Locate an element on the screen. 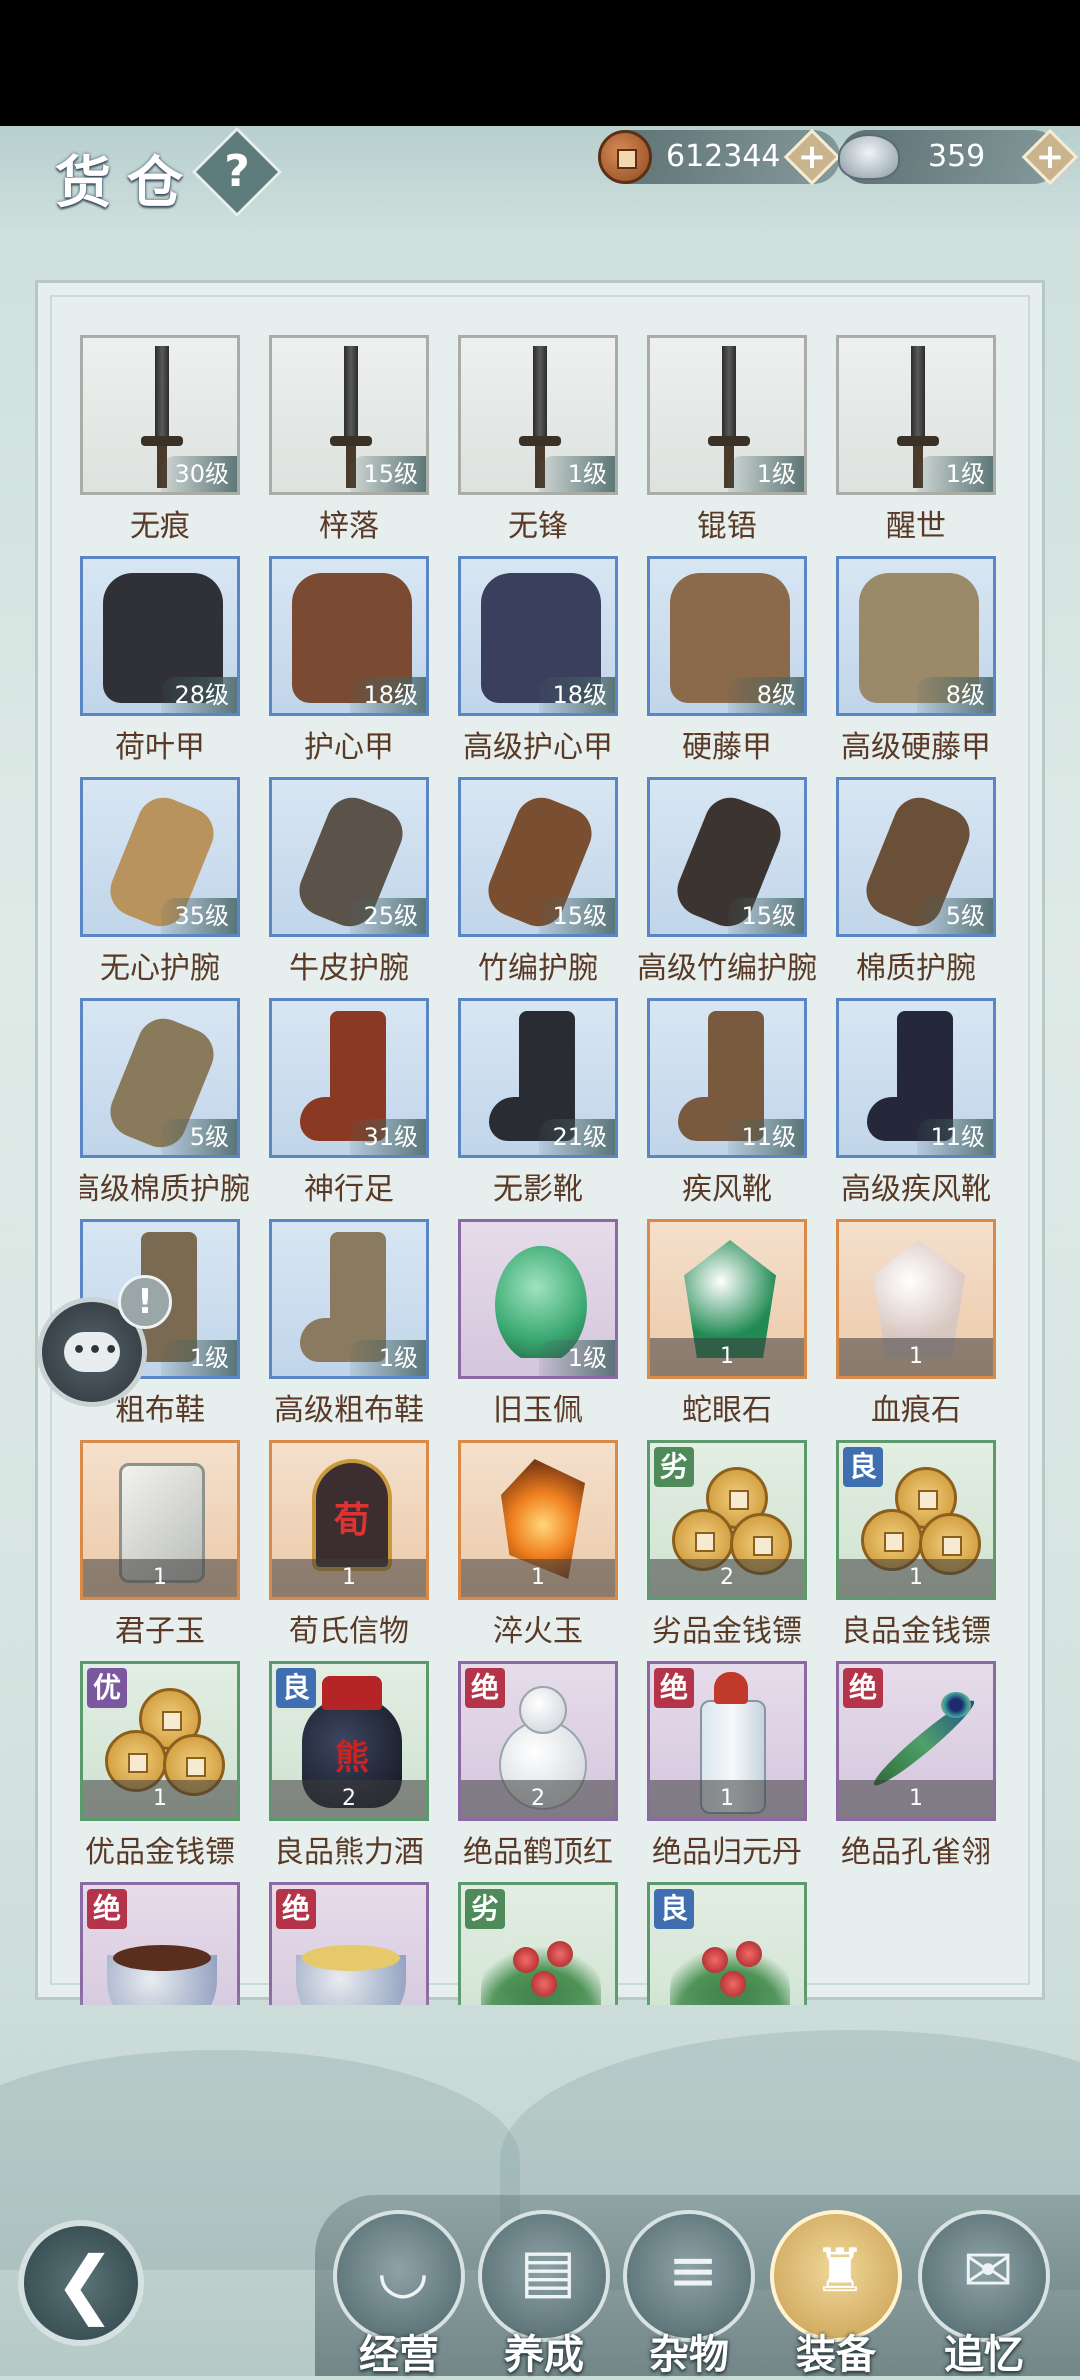 Image resolution: width=1080 pixels, height=2380 pixels. back-arrow-icon: ❮ is located at coordinates (85, 2284).